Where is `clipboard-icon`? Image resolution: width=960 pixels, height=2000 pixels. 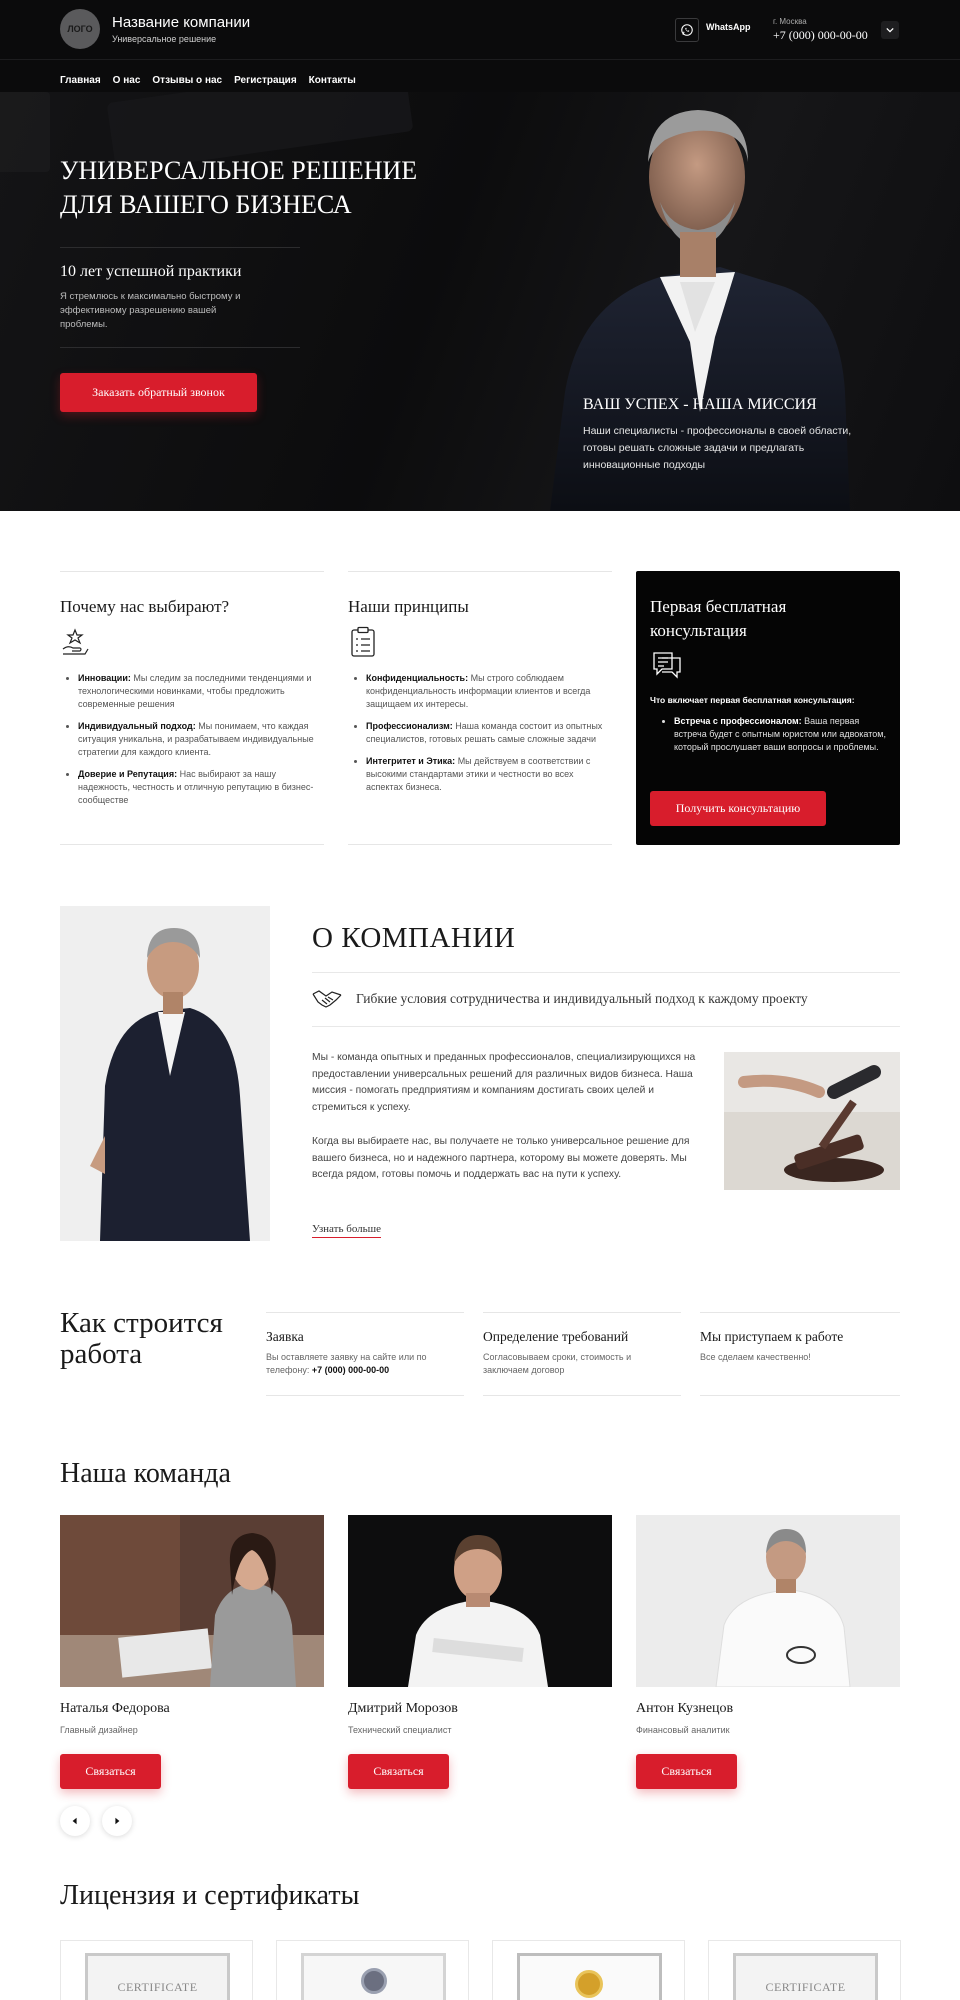
clipboard-icon is located at coordinates (363, 641).